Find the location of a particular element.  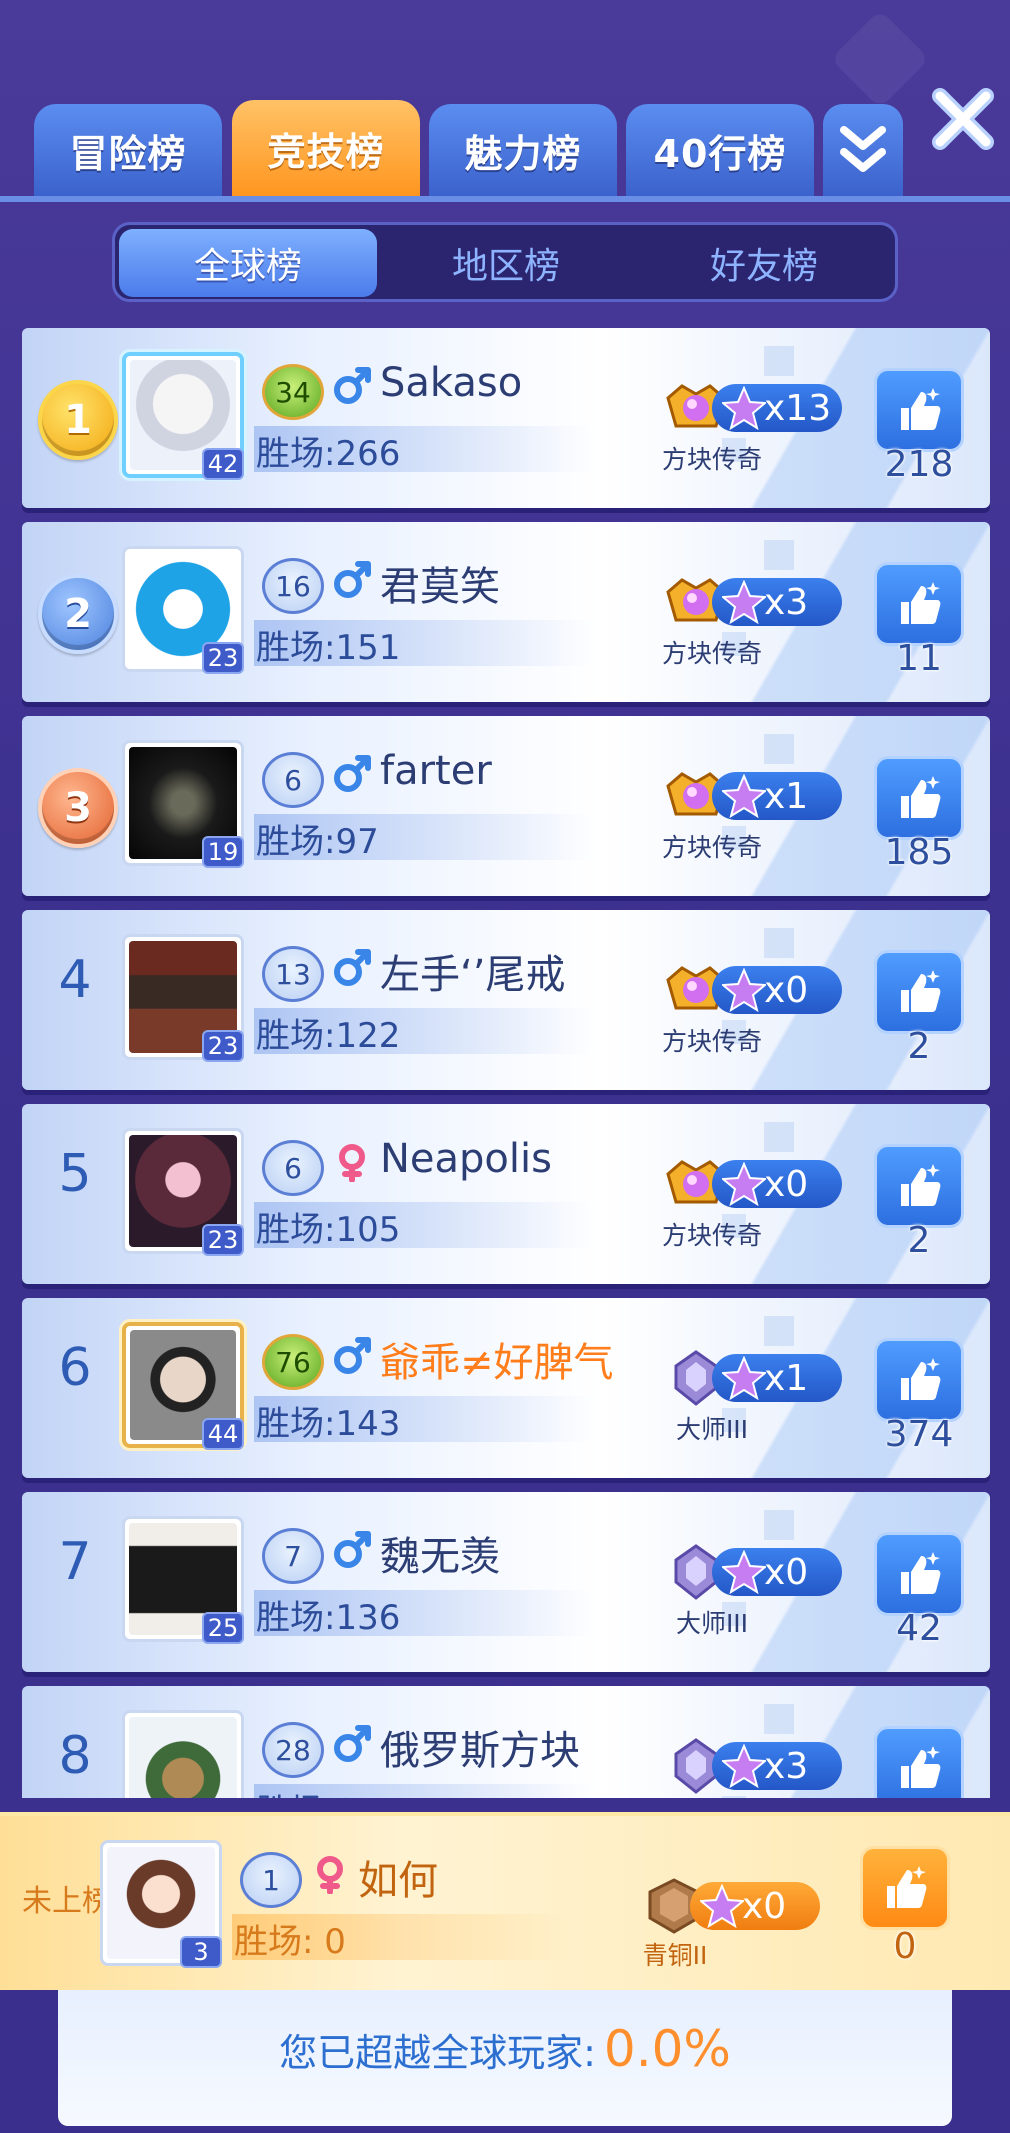

close-icon is located at coordinates (963, 119).